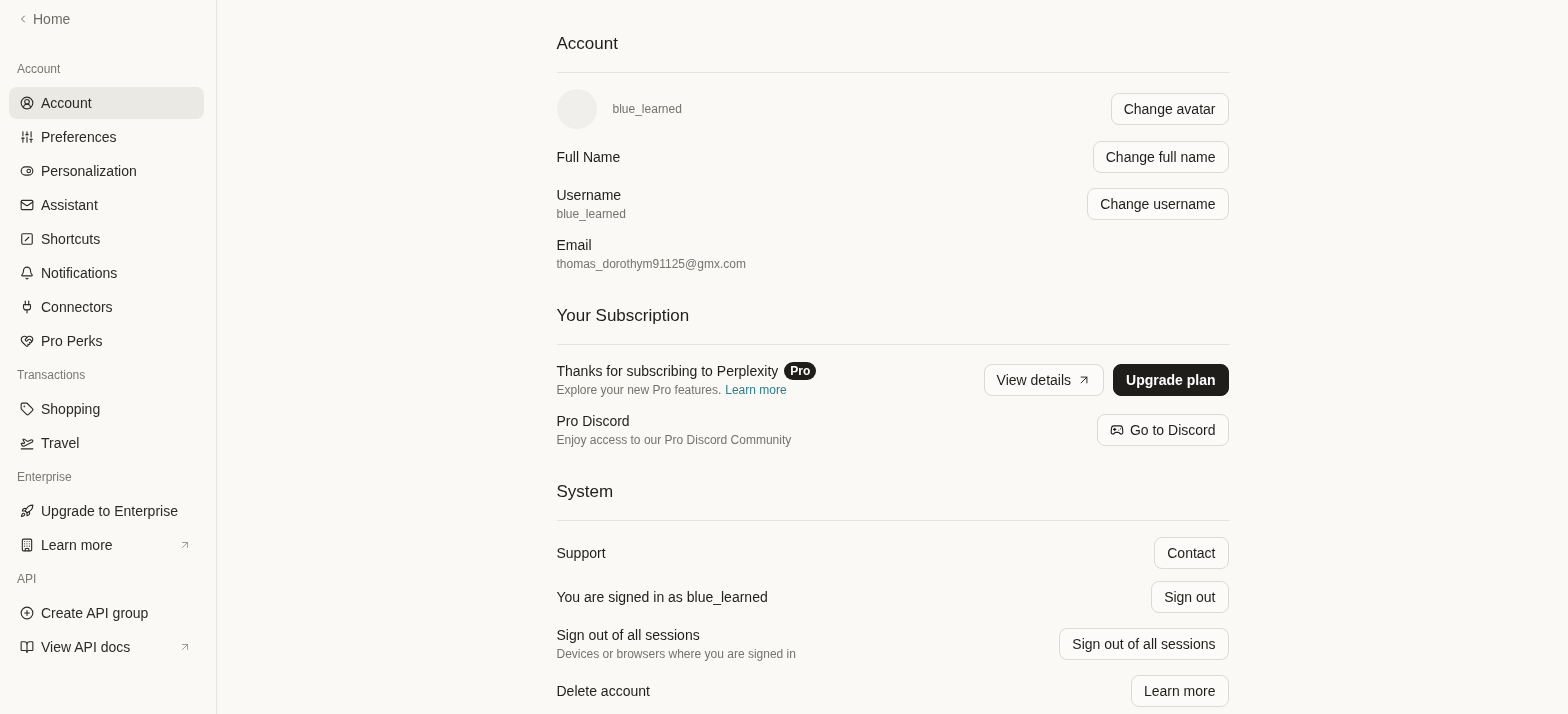 This screenshot has width=1568, height=714. What do you see at coordinates (106, 307) in the screenshot?
I see `sidebar-item: Connectors` at bounding box center [106, 307].